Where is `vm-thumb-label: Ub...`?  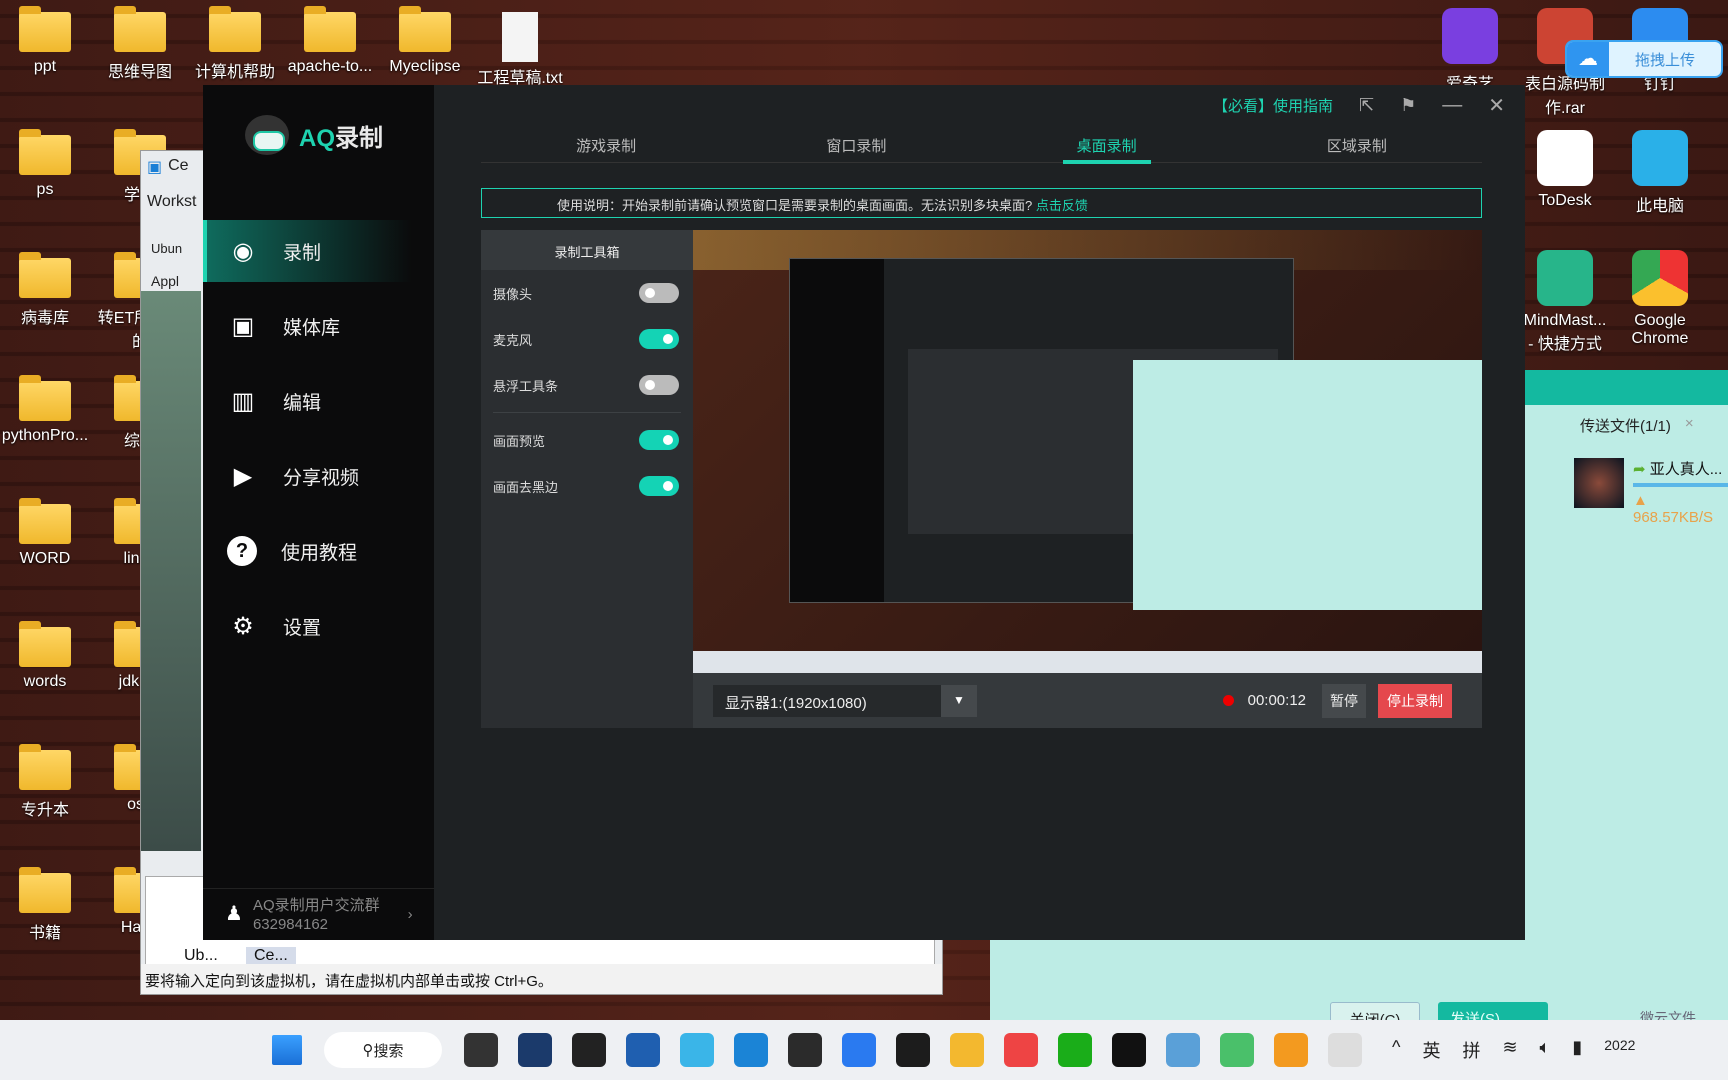
vm-thumb-label: Ub... is located at coordinates (201, 956).